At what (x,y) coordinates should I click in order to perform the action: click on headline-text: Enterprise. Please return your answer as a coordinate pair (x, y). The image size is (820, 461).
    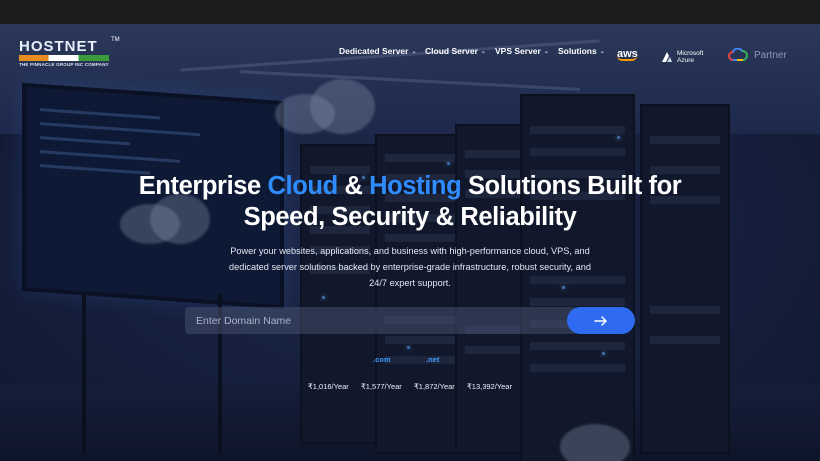
    Looking at the image, I should click on (200, 186).